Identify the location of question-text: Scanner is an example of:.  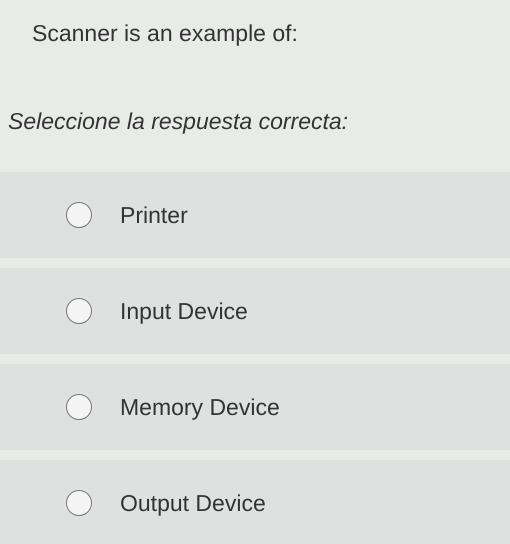
(165, 33).